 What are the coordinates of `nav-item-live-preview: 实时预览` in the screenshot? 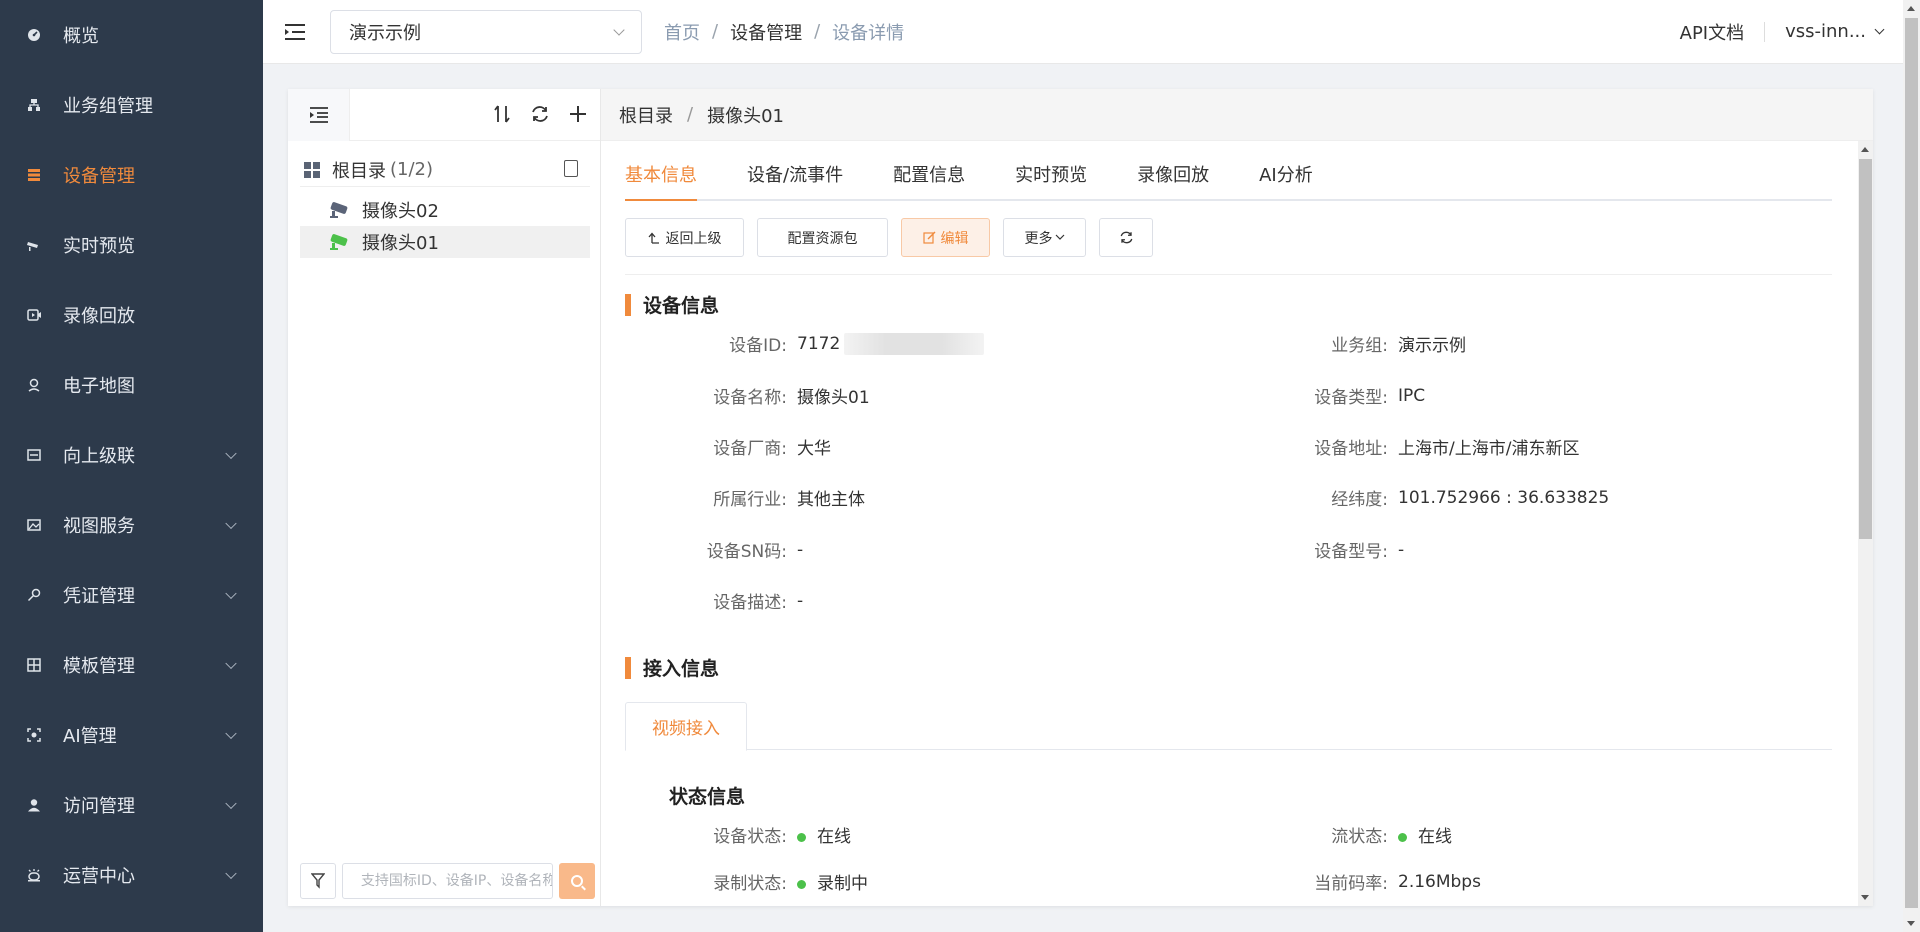 It's located at (131, 245).